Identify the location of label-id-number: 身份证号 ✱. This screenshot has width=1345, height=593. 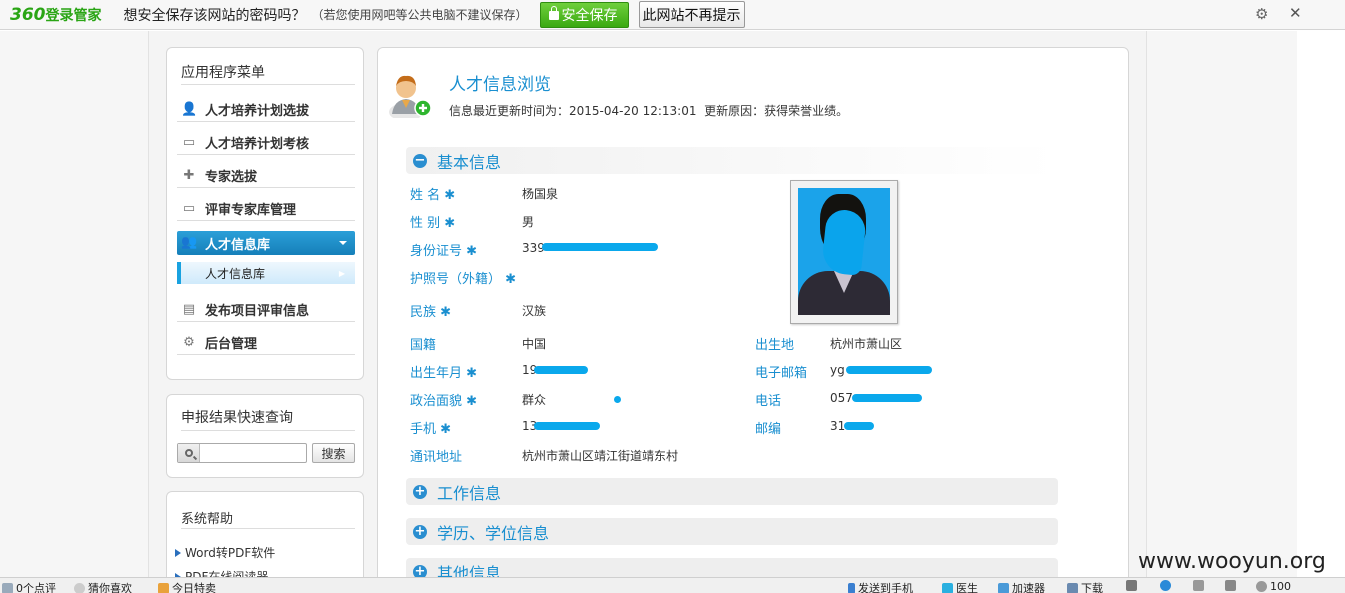
(444, 251).